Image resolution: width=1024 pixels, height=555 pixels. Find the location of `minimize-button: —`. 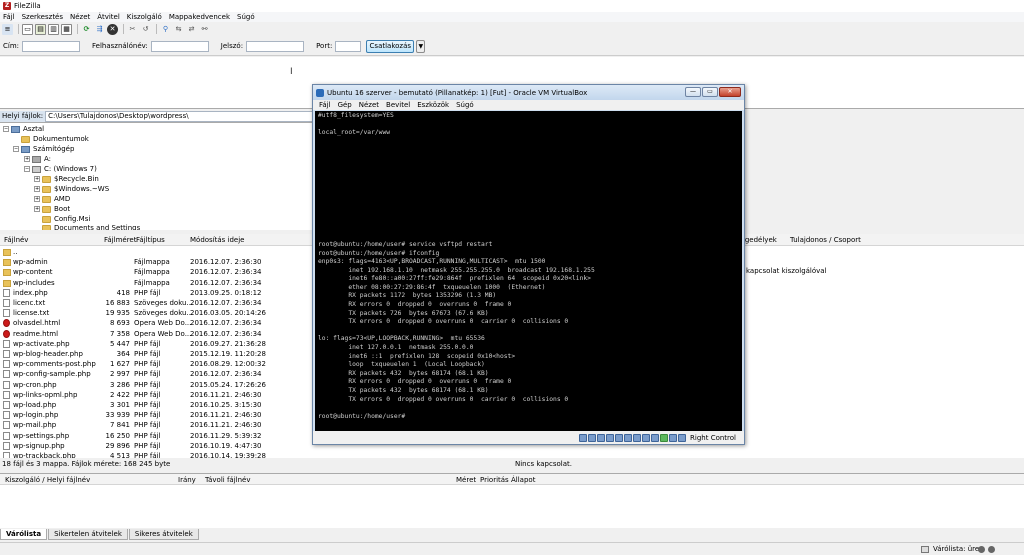

minimize-button: — is located at coordinates (693, 92).